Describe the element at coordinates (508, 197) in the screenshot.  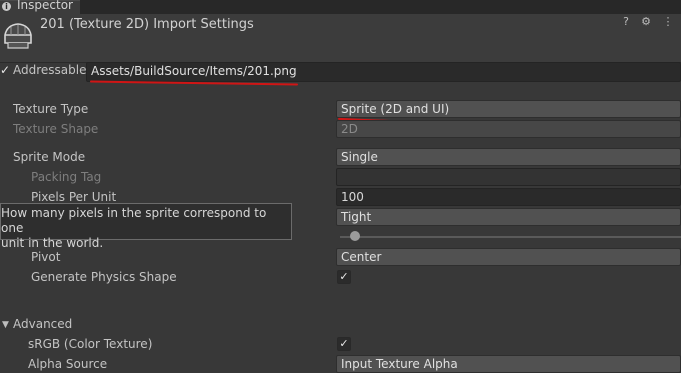
I see `pixels-per-unit-field: 100` at that location.